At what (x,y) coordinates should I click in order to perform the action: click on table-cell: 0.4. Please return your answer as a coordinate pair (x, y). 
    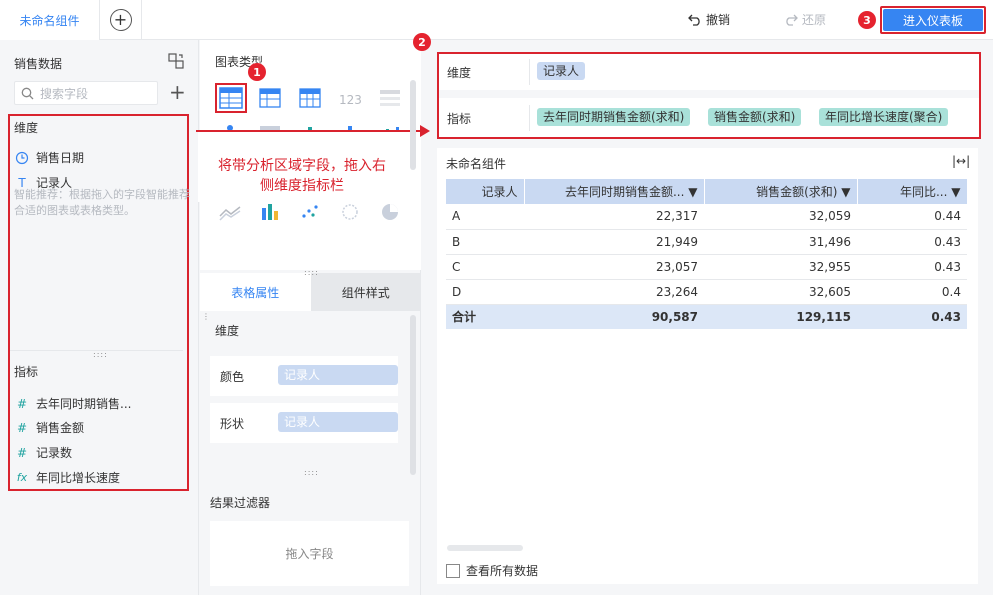
    Looking at the image, I should click on (912, 292).